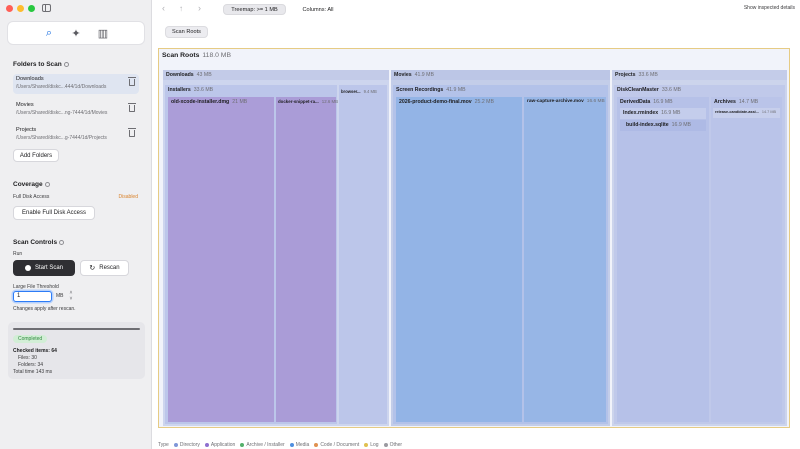 The height and width of the screenshot is (449, 800). I want to click on folder-name: Downloads, so click(30, 79).